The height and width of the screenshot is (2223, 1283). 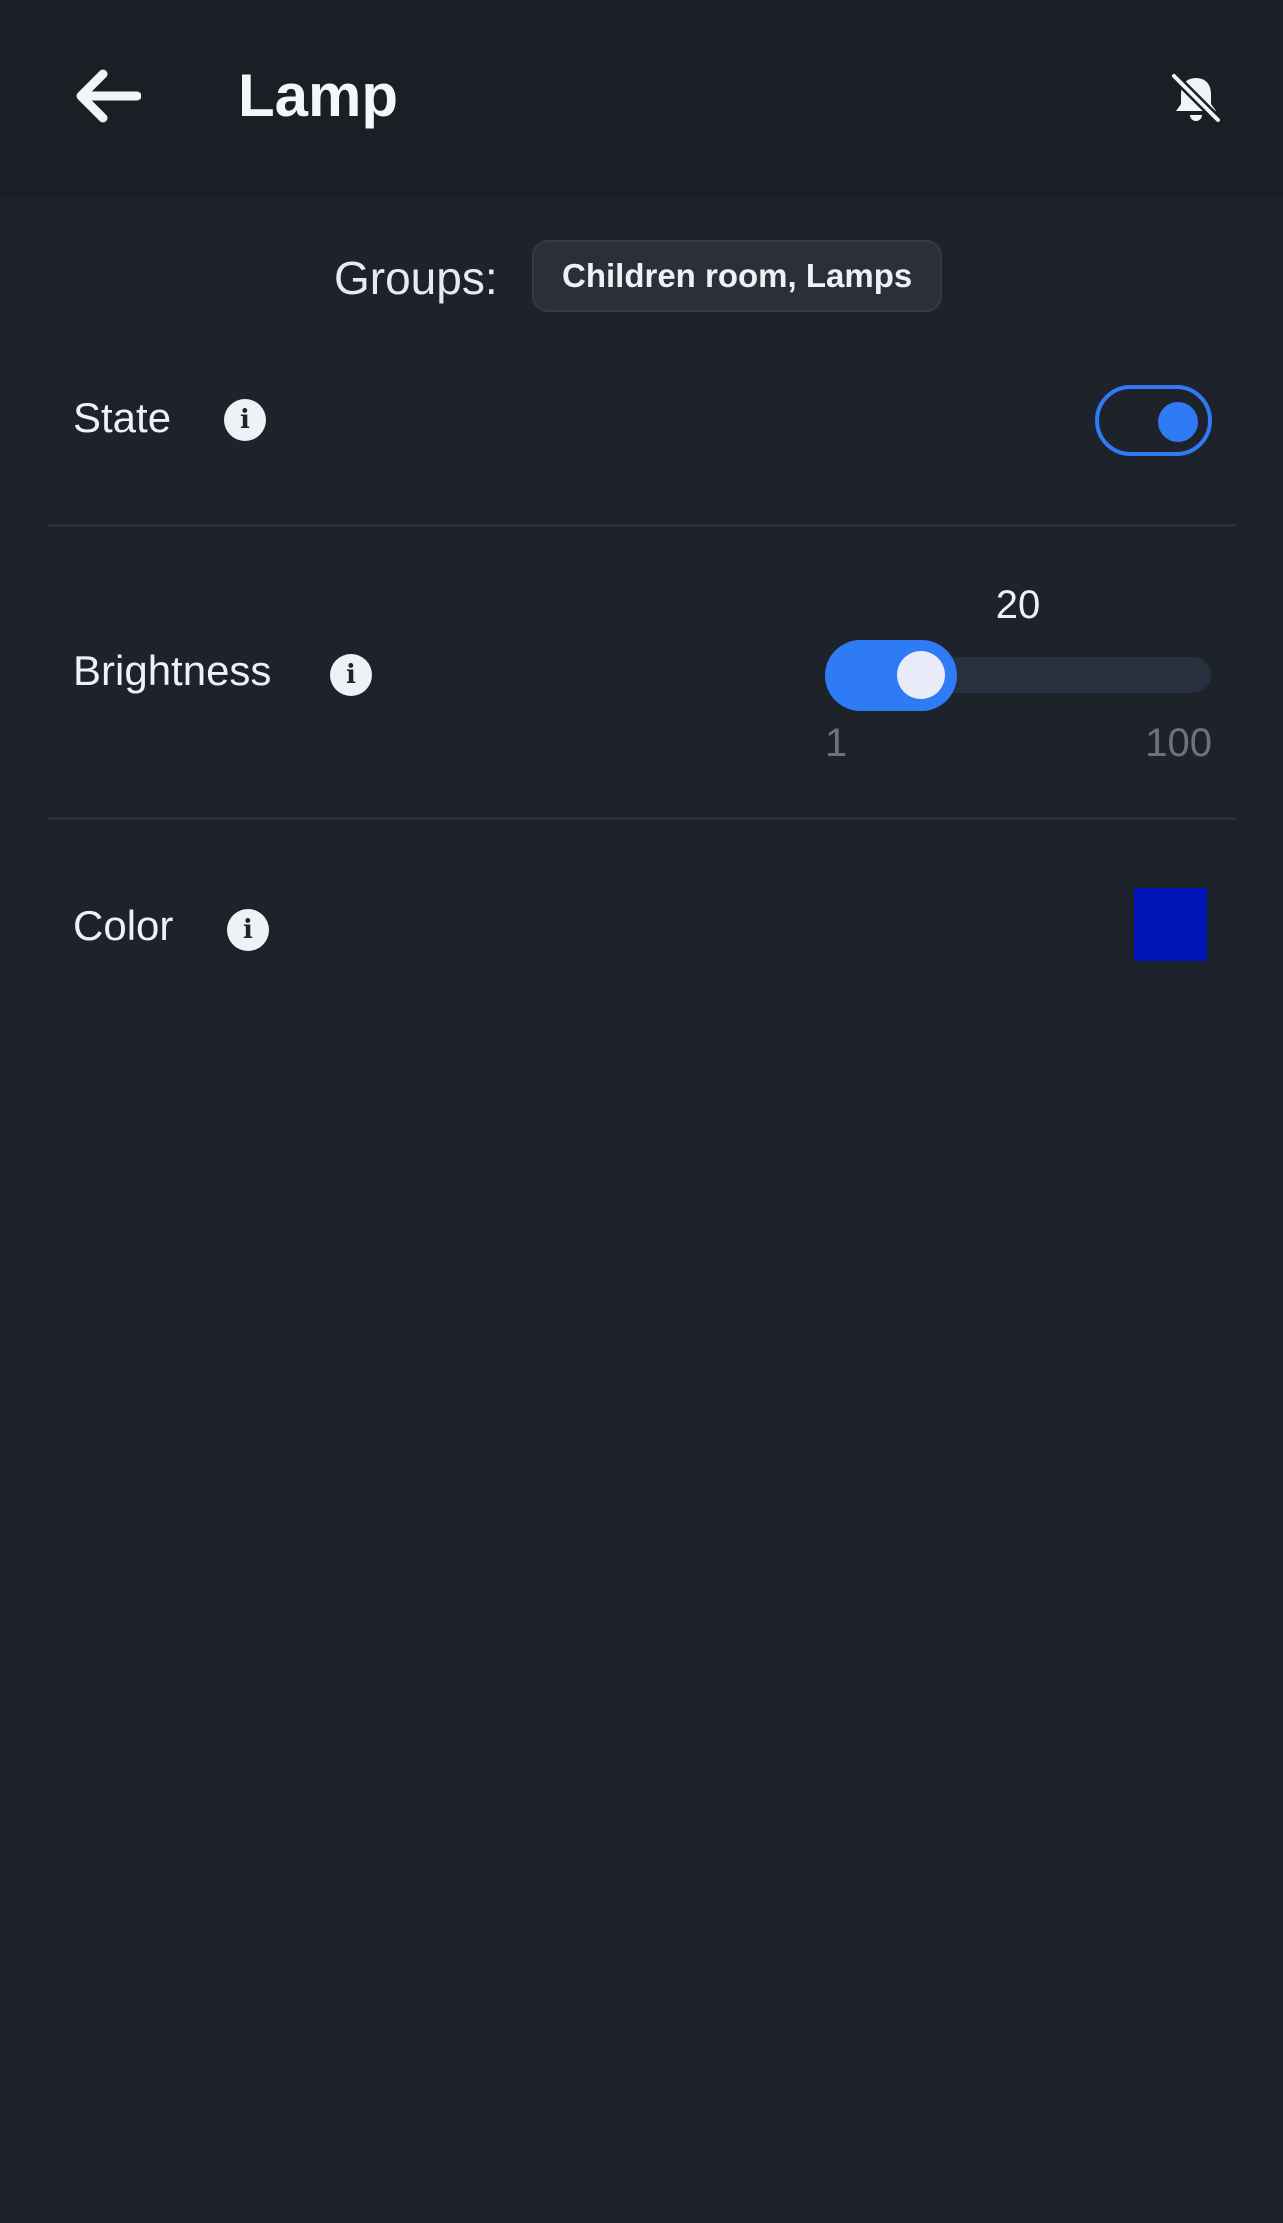 I want to click on back-button, so click(x=107, y=96).